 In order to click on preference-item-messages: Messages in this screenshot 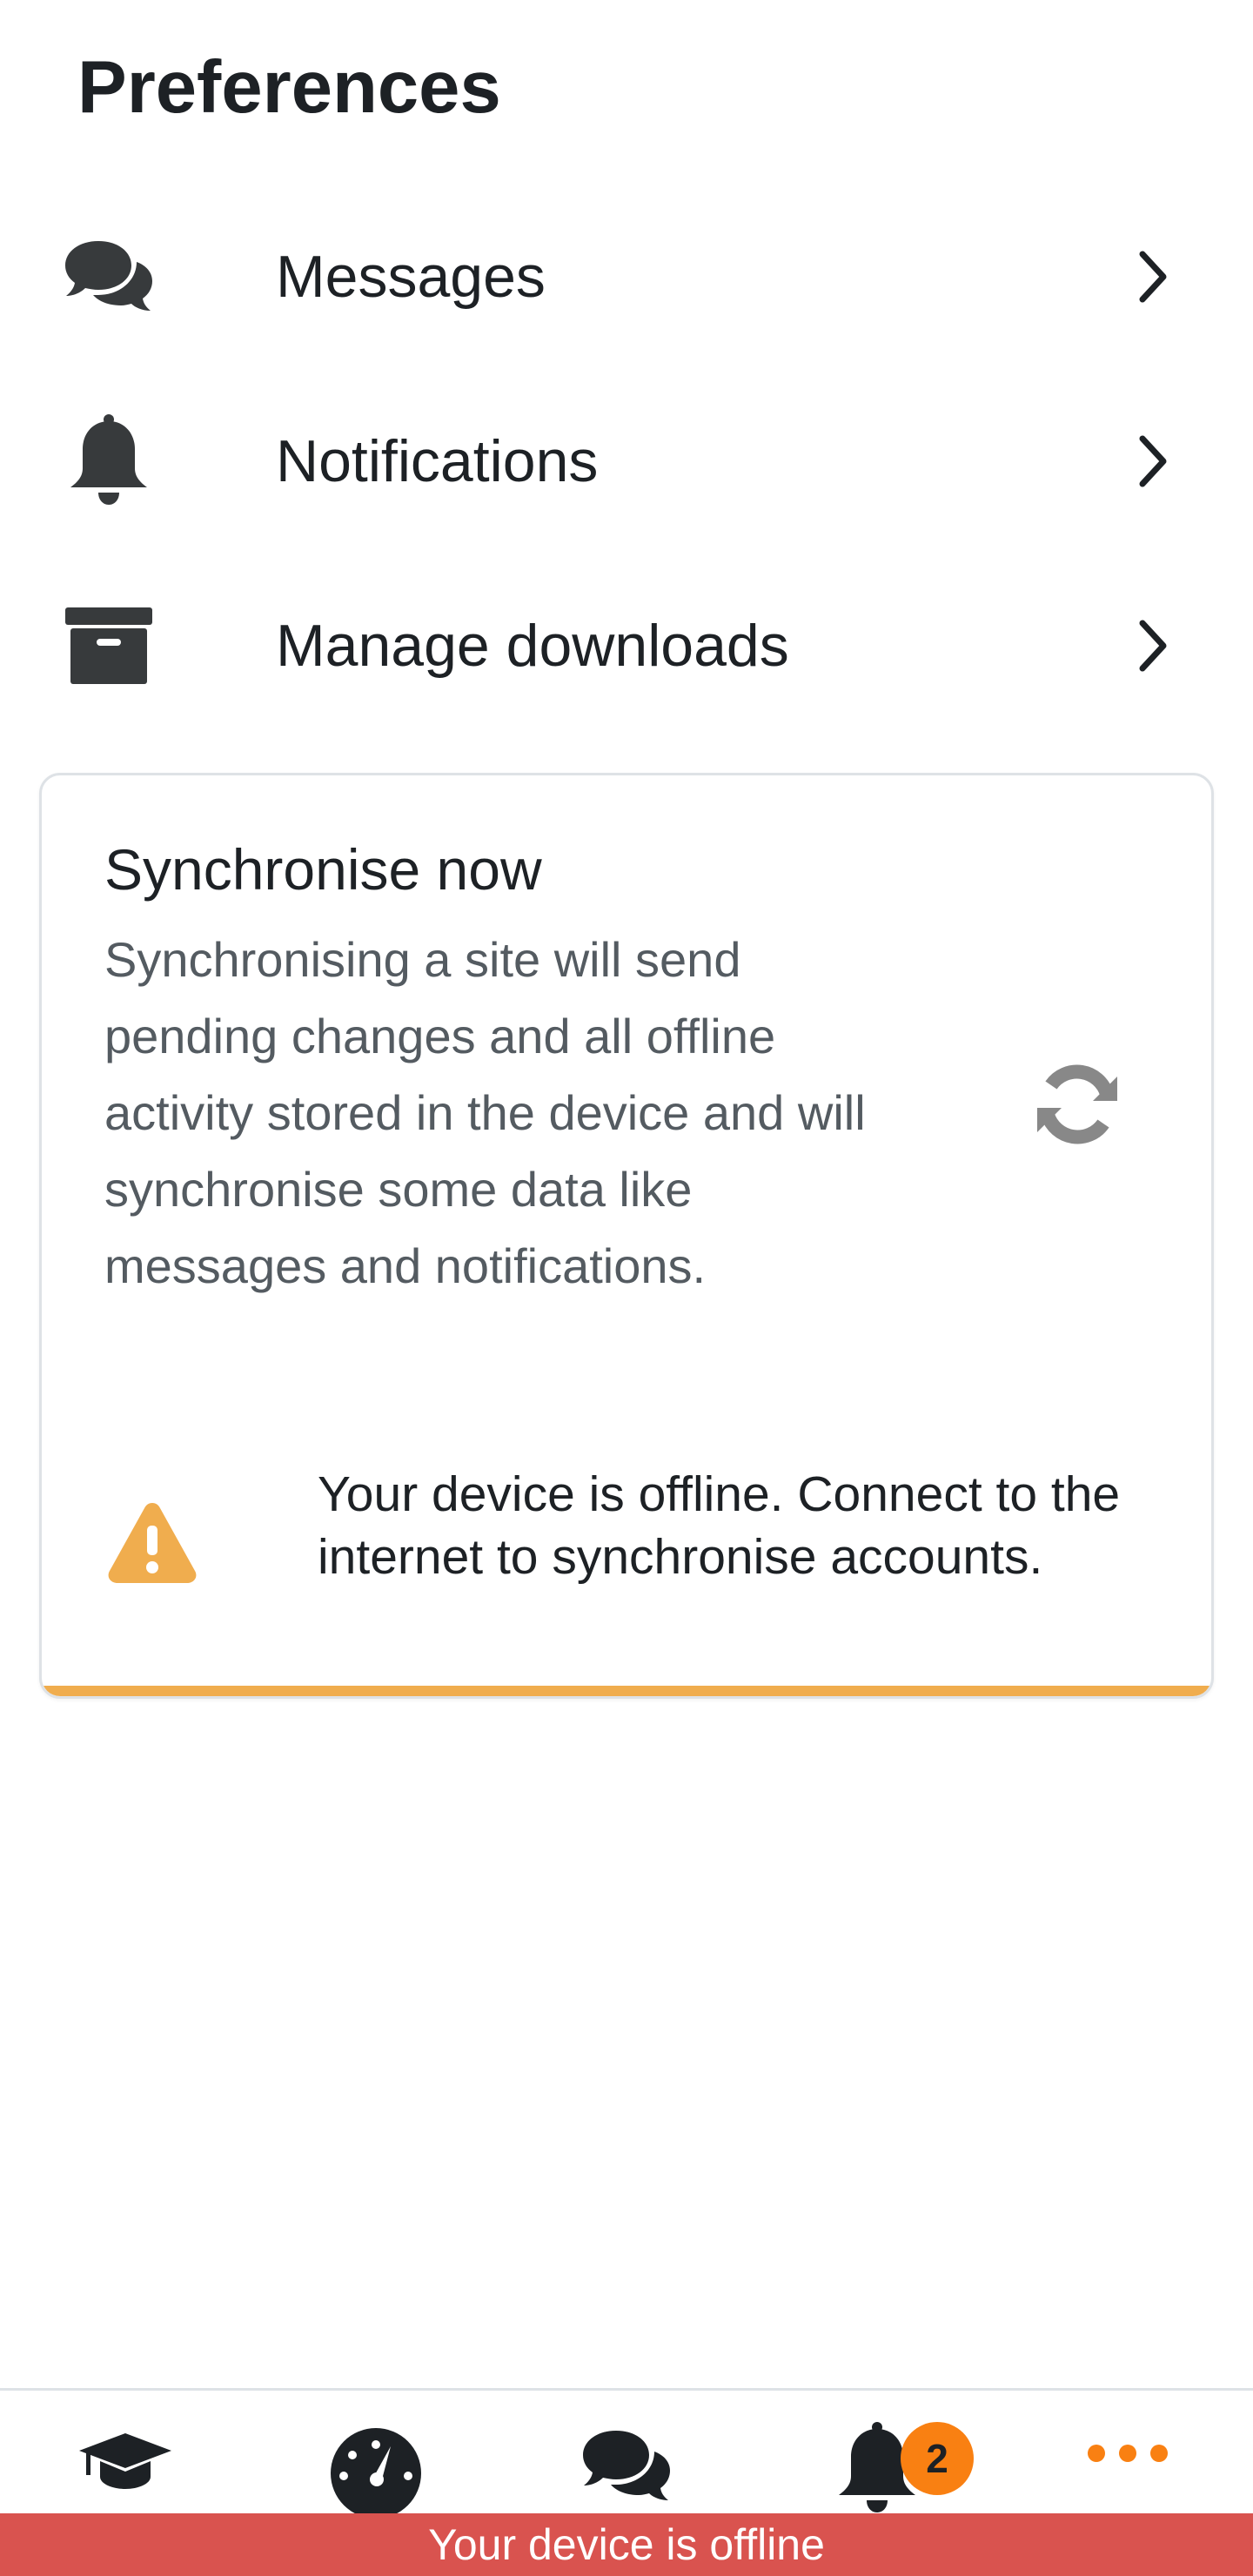, I will do `click(626, 277)`.